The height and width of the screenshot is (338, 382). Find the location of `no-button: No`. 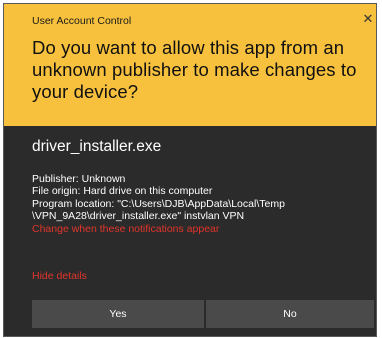

no-button: No is located at coordinates (290, 314).